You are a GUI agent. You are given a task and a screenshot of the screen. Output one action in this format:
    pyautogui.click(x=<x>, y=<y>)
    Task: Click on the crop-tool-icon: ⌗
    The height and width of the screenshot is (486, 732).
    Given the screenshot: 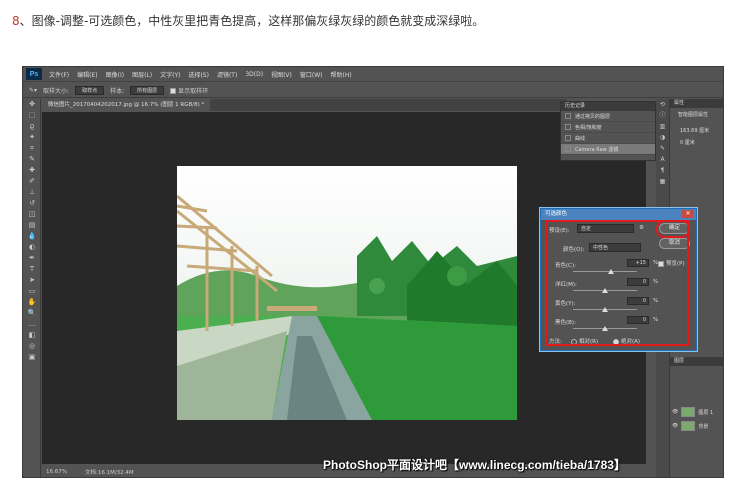 What is the action you would take?
    pyautogui.click(x=32, y=148)
    